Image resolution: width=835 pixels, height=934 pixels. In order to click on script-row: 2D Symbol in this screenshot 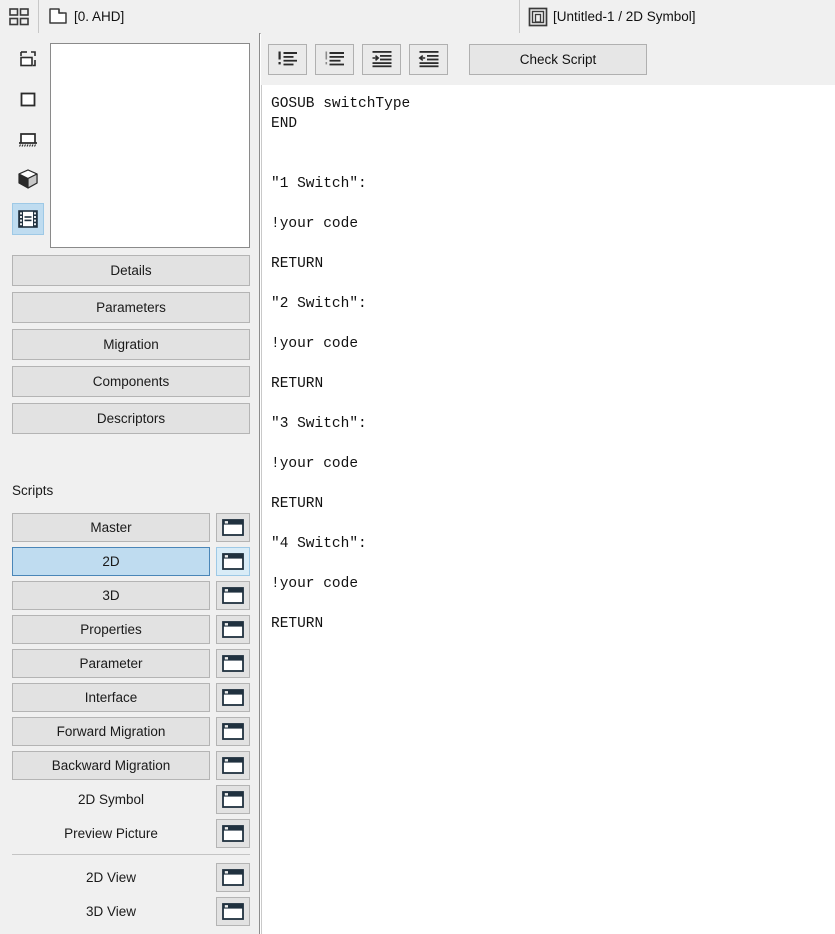, I will do `click(131, 799)`.